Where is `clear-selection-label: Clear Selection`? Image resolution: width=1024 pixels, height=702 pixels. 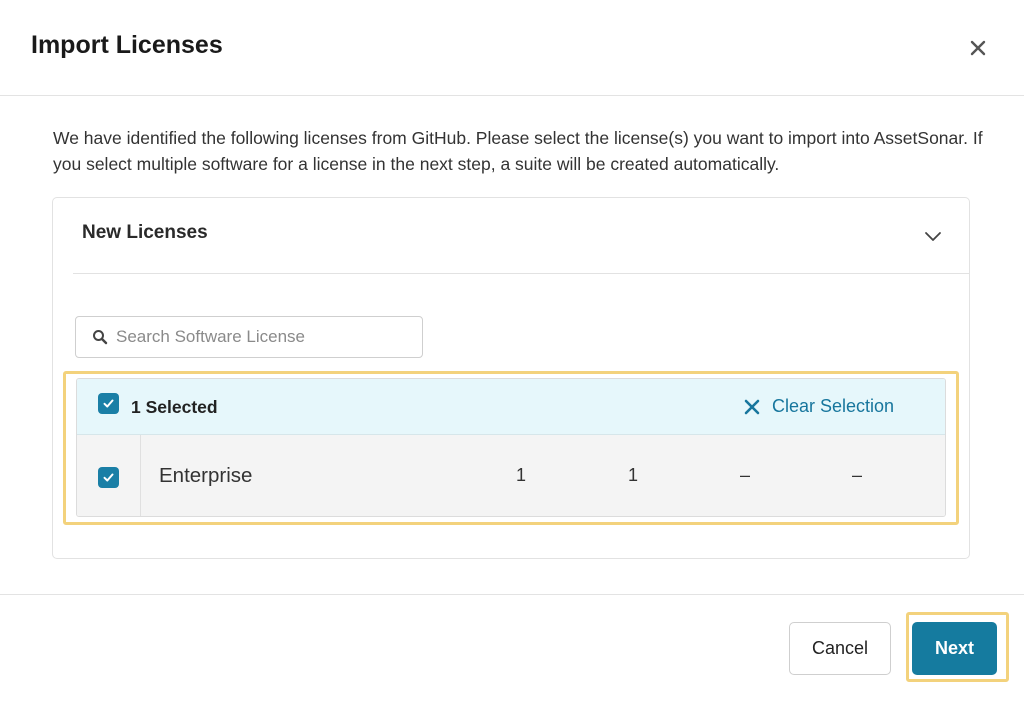
clear-selection-label: Clear Selection is located at coordinates (833, 406).